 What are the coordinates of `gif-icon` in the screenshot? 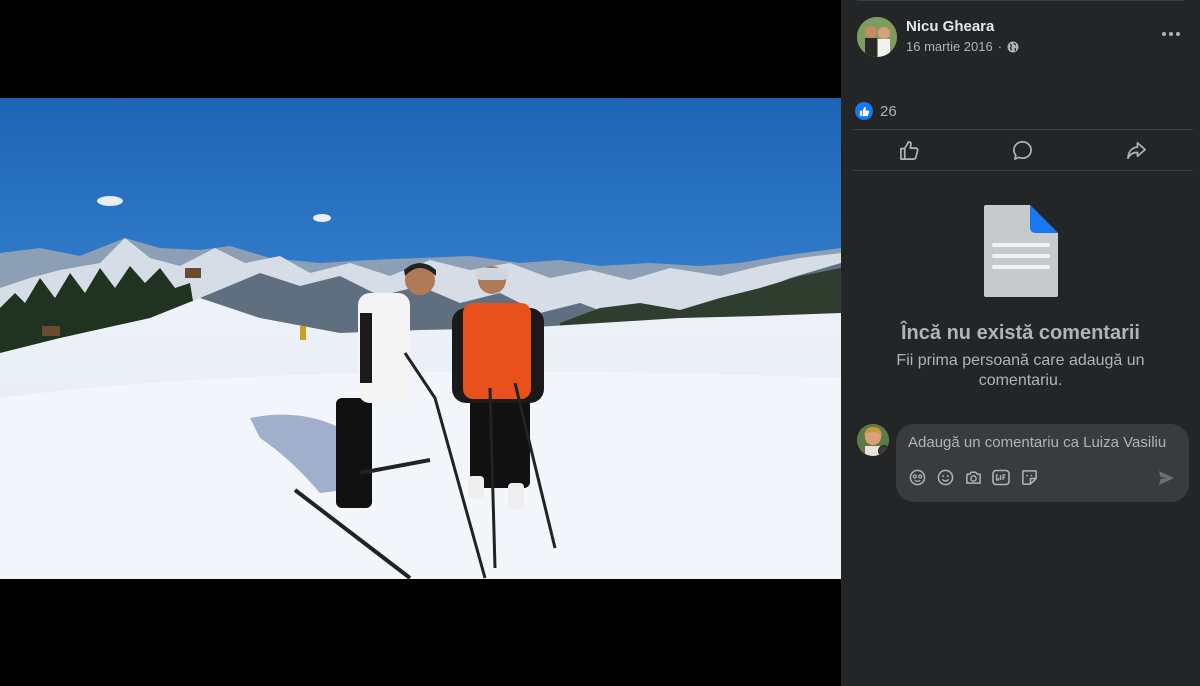 It's located at (1001, 477).